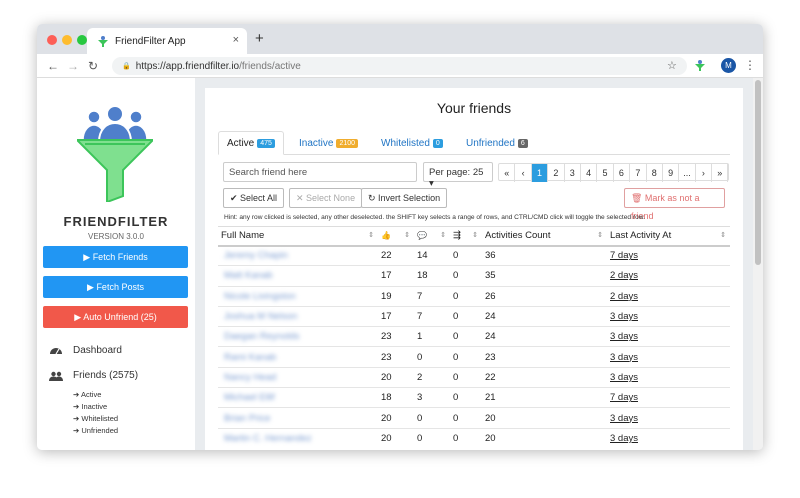 The width and height of the screenshot is (800, 498). What do you see at coordinates (320, 172) in the screenshot?
I see `search-input: Search friend here` at bounding box center [320, 172].